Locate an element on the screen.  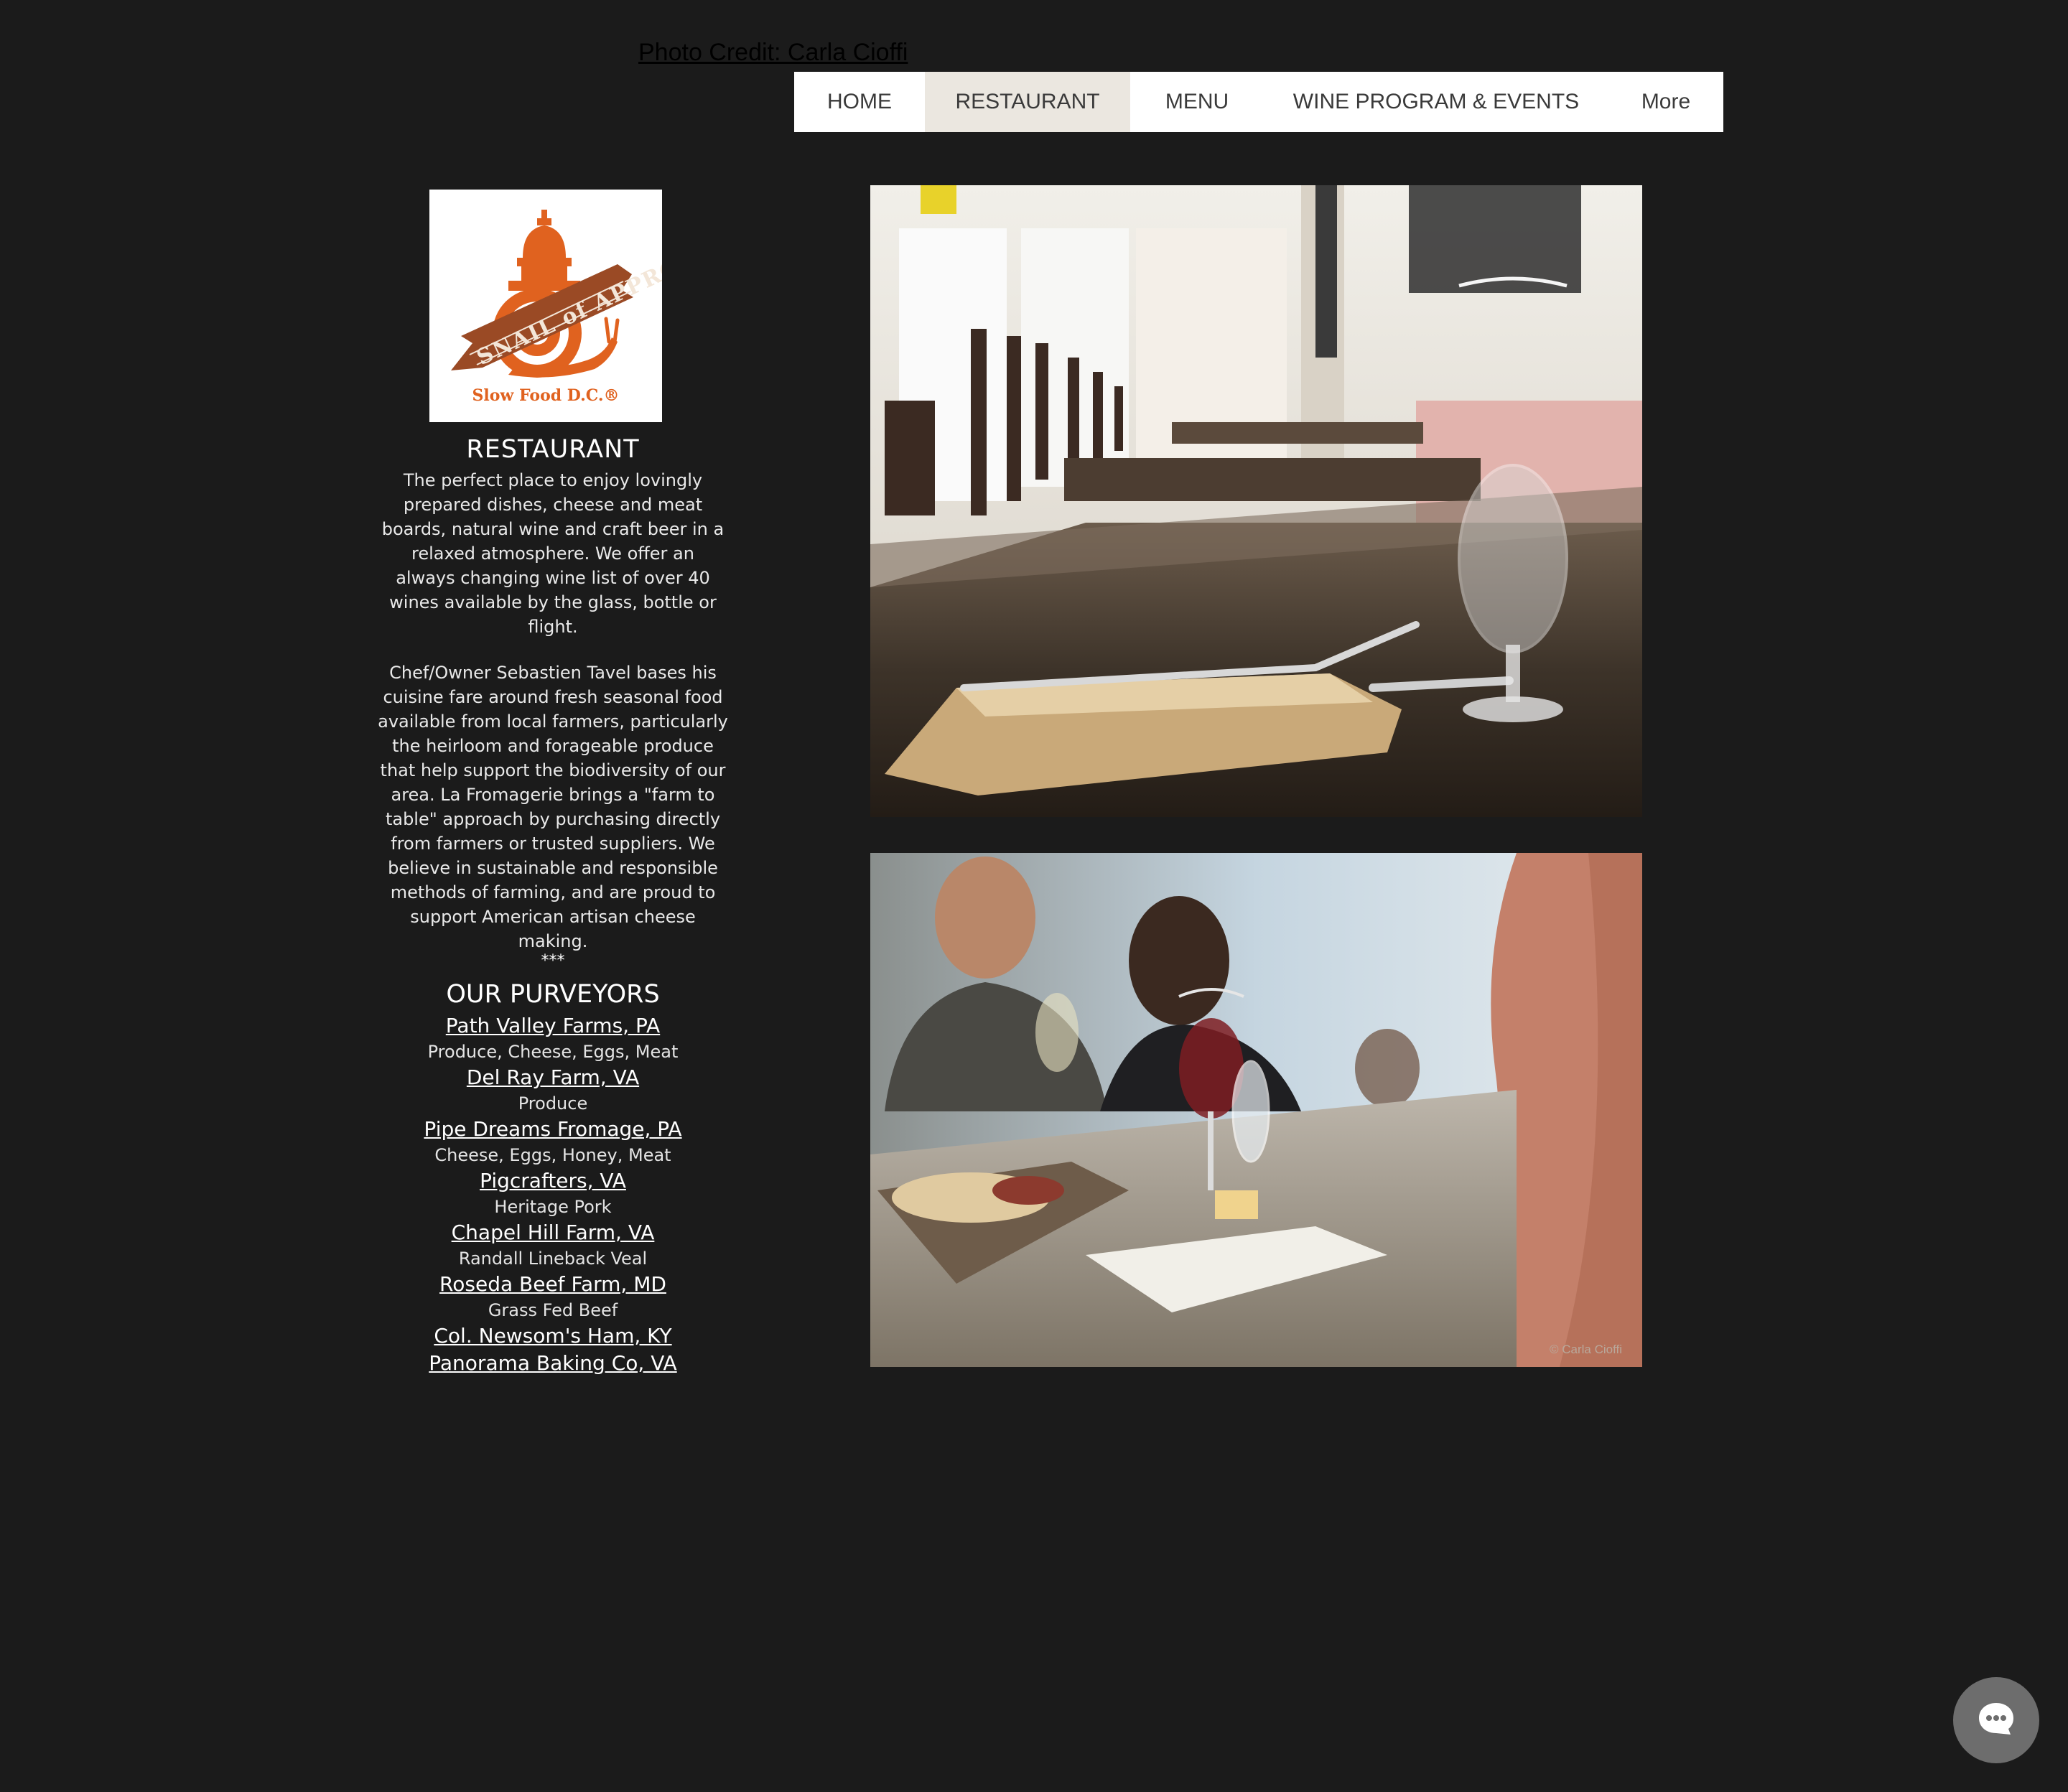
snail-of-approval-logo: SNAIL of APPROVAL Slow Food D.C.® is located at coordinates (580, 306).